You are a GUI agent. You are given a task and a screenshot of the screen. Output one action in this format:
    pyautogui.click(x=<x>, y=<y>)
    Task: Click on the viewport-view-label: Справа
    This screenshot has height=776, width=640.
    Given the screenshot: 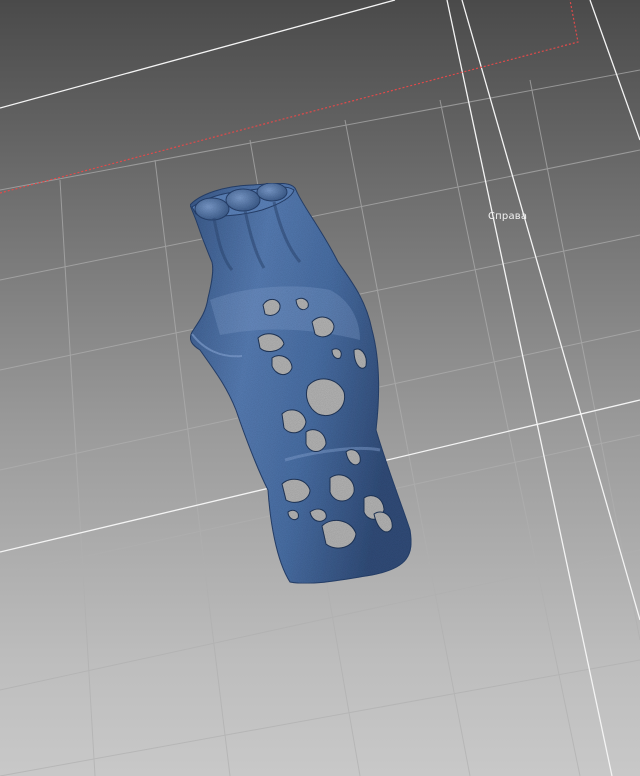 What is the action you would take?
    pyautogui.click(x=508, y=216)
    